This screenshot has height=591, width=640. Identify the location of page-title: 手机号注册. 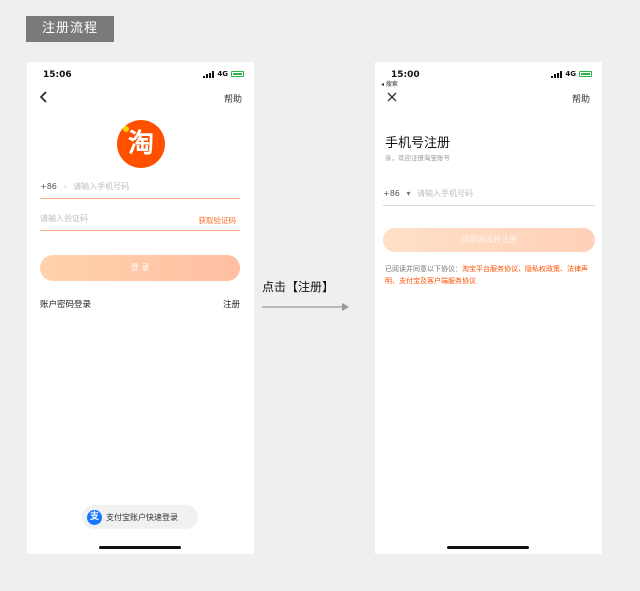
(418, 143).